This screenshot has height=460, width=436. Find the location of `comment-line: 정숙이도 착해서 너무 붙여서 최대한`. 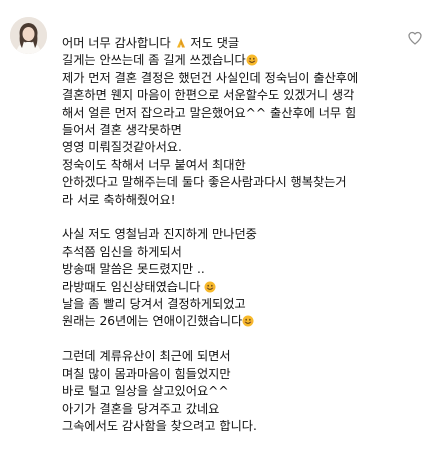

comment-line: 정숙이도 착해서 너무 붙여서 최대한 is located at coordinates (242, 165).